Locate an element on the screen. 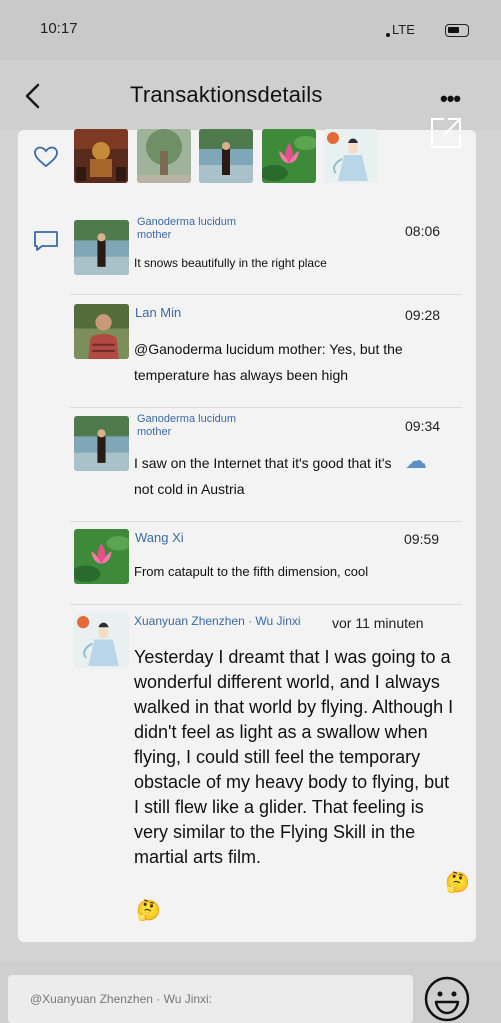  comment-text: It snows beautifully in the right place is located at coordinates (230, 263).